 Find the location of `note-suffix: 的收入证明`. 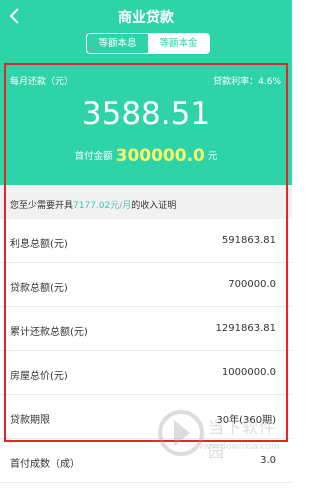

note-suffix: 的收入证明 is located at coordinates (154, 206).